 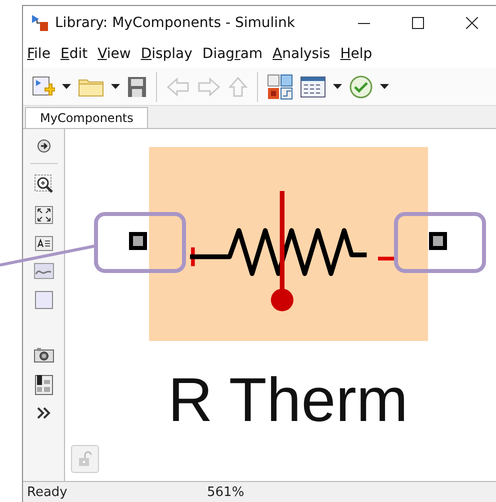 What do you see at coordinates (361, 86) in the screenshot?
I see `check-icon` at bounding box center [361, 86].